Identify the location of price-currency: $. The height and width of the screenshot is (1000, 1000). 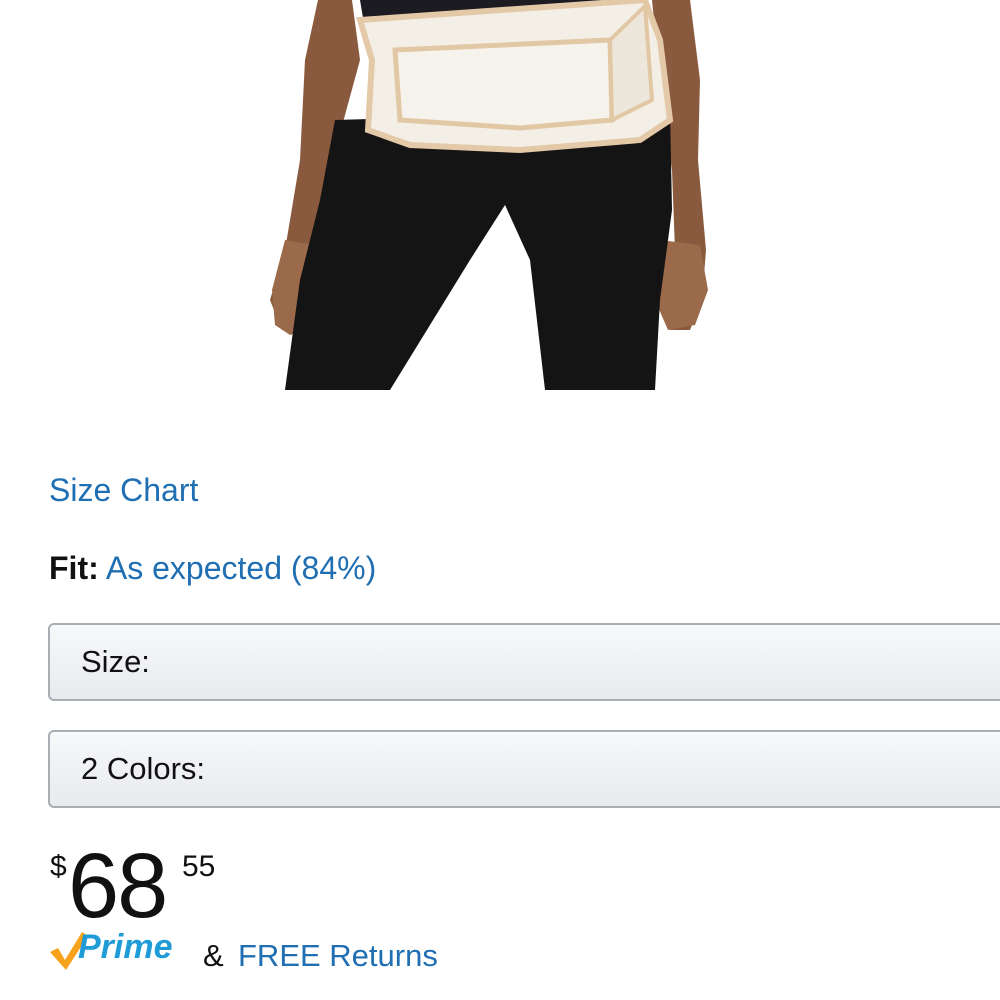
(58, 866).